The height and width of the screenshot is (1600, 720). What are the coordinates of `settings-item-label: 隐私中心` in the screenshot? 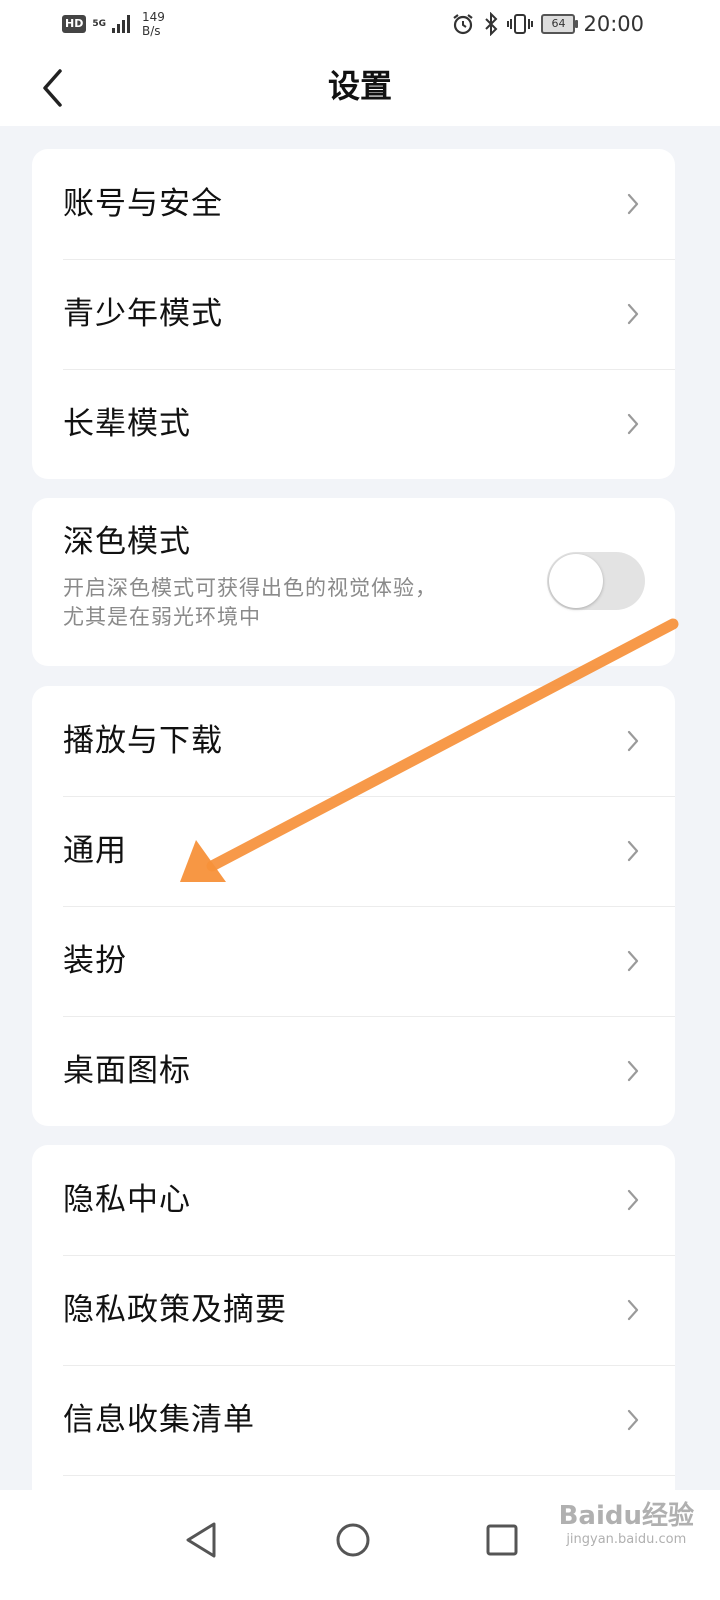 It's located at (127, 1200).